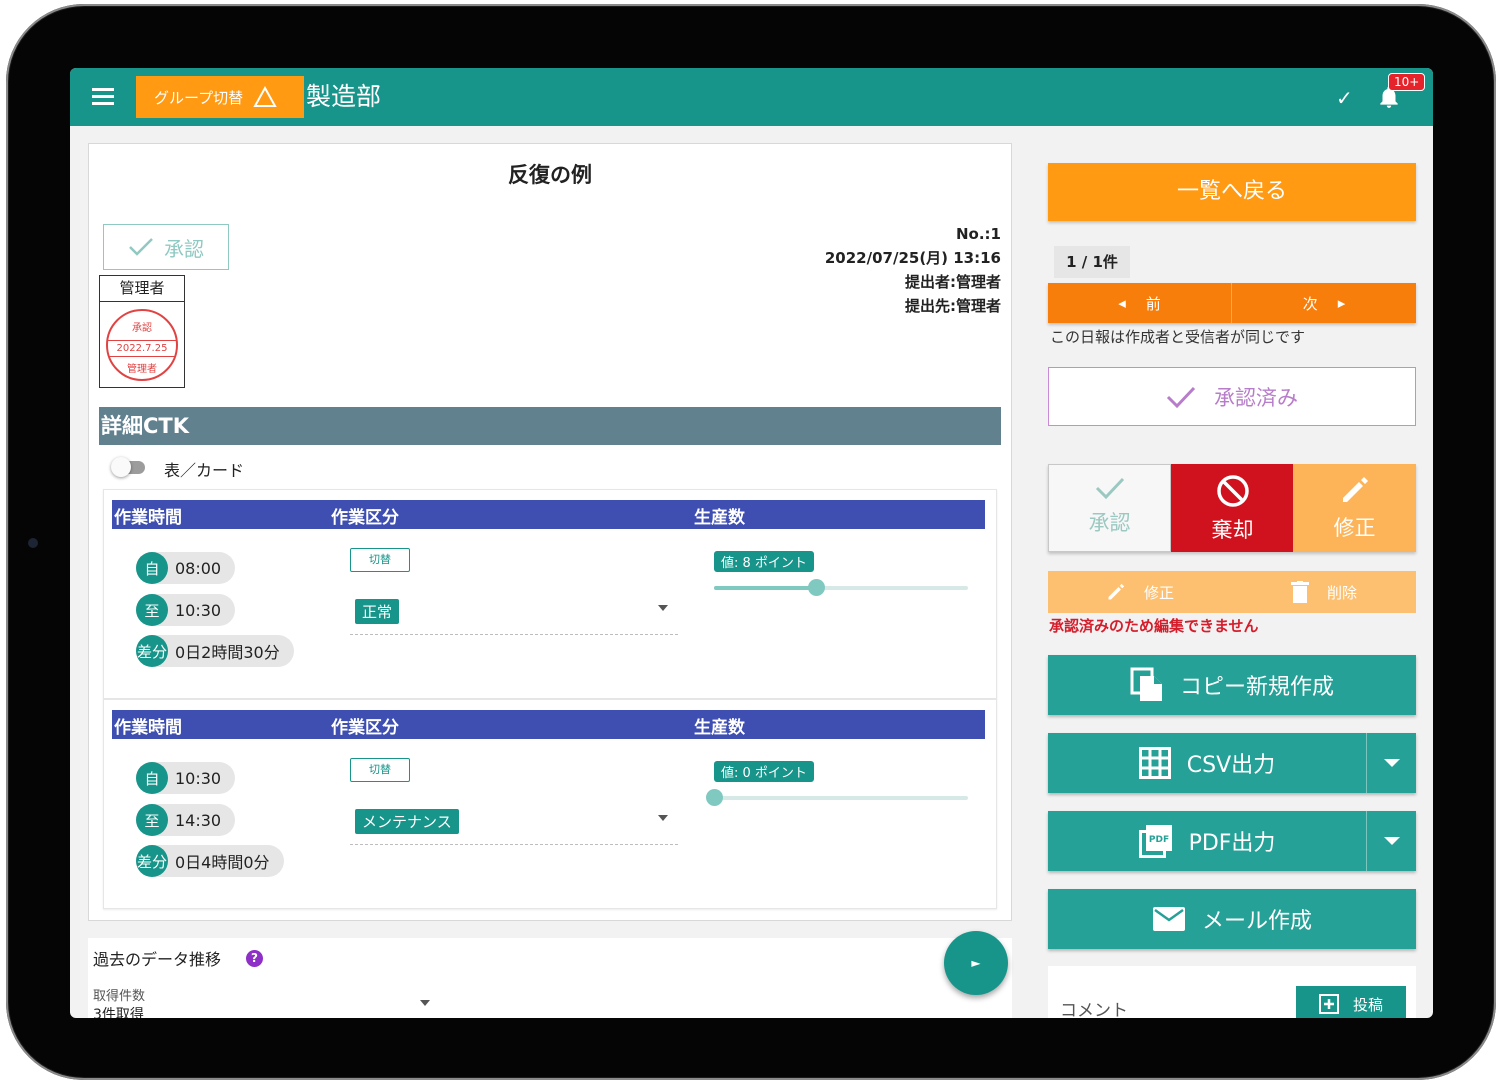  Describe the element at coordinates (33, 543) in the screenshot. I see `front-camera` at that location.